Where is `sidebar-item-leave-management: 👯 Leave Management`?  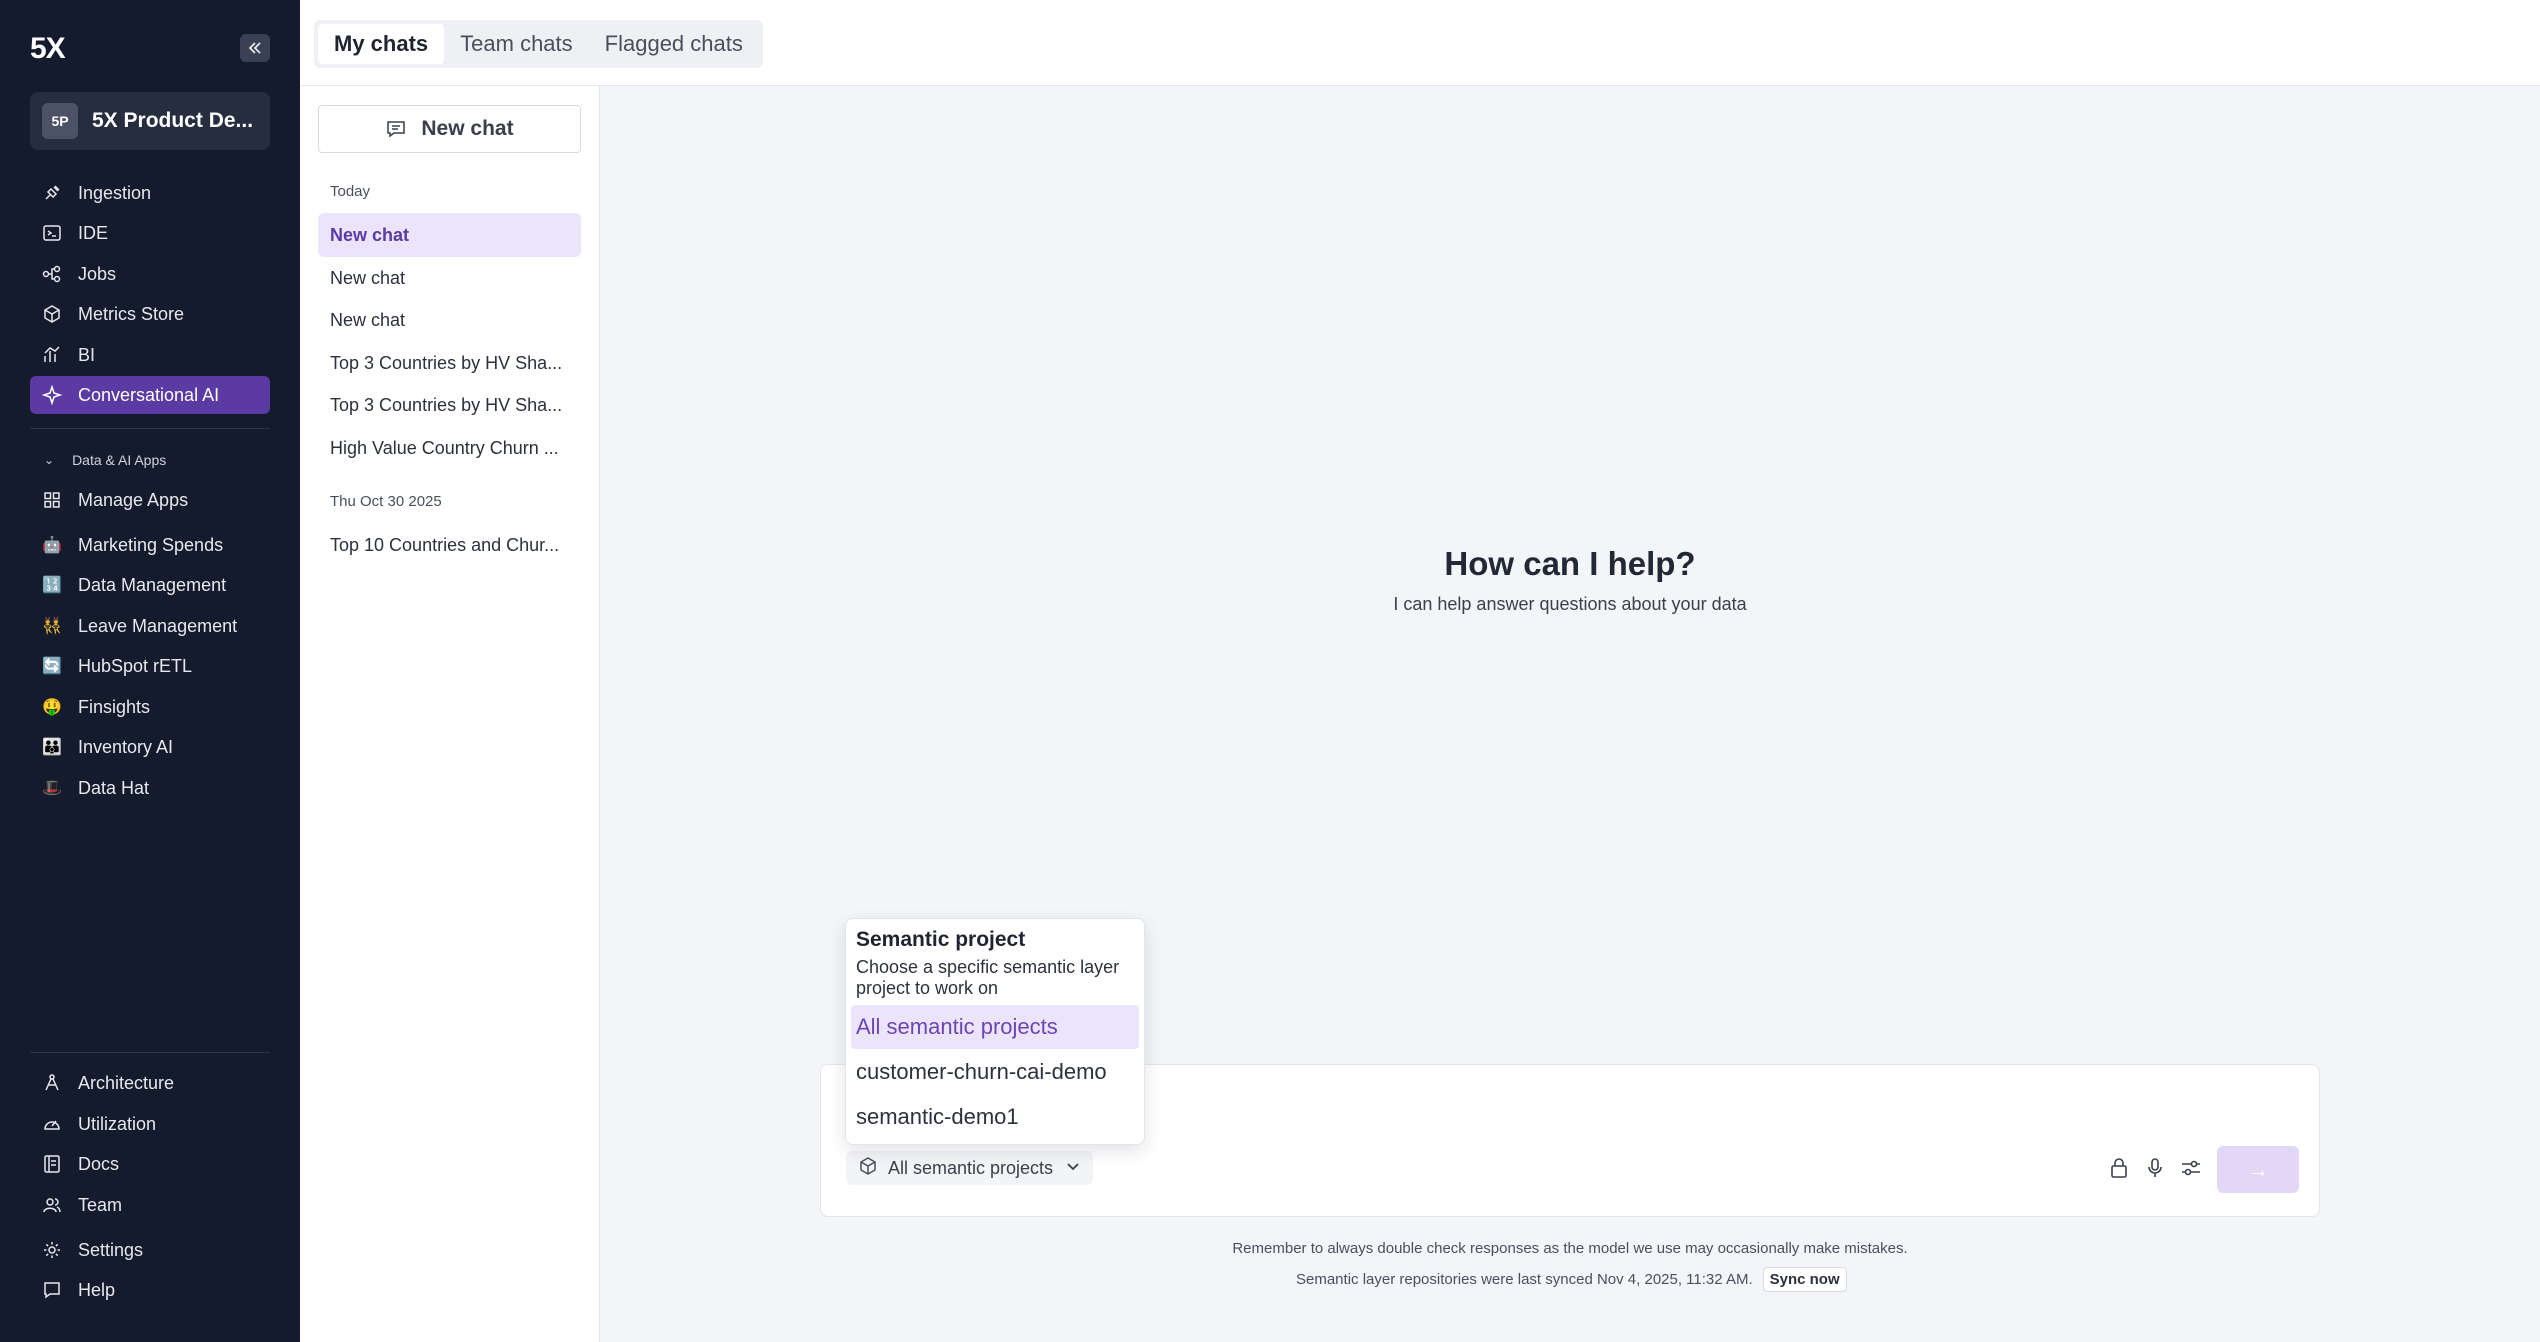 sidebar-item-leave-management: 👯 Leave Management is located at coordinates (150, 626).